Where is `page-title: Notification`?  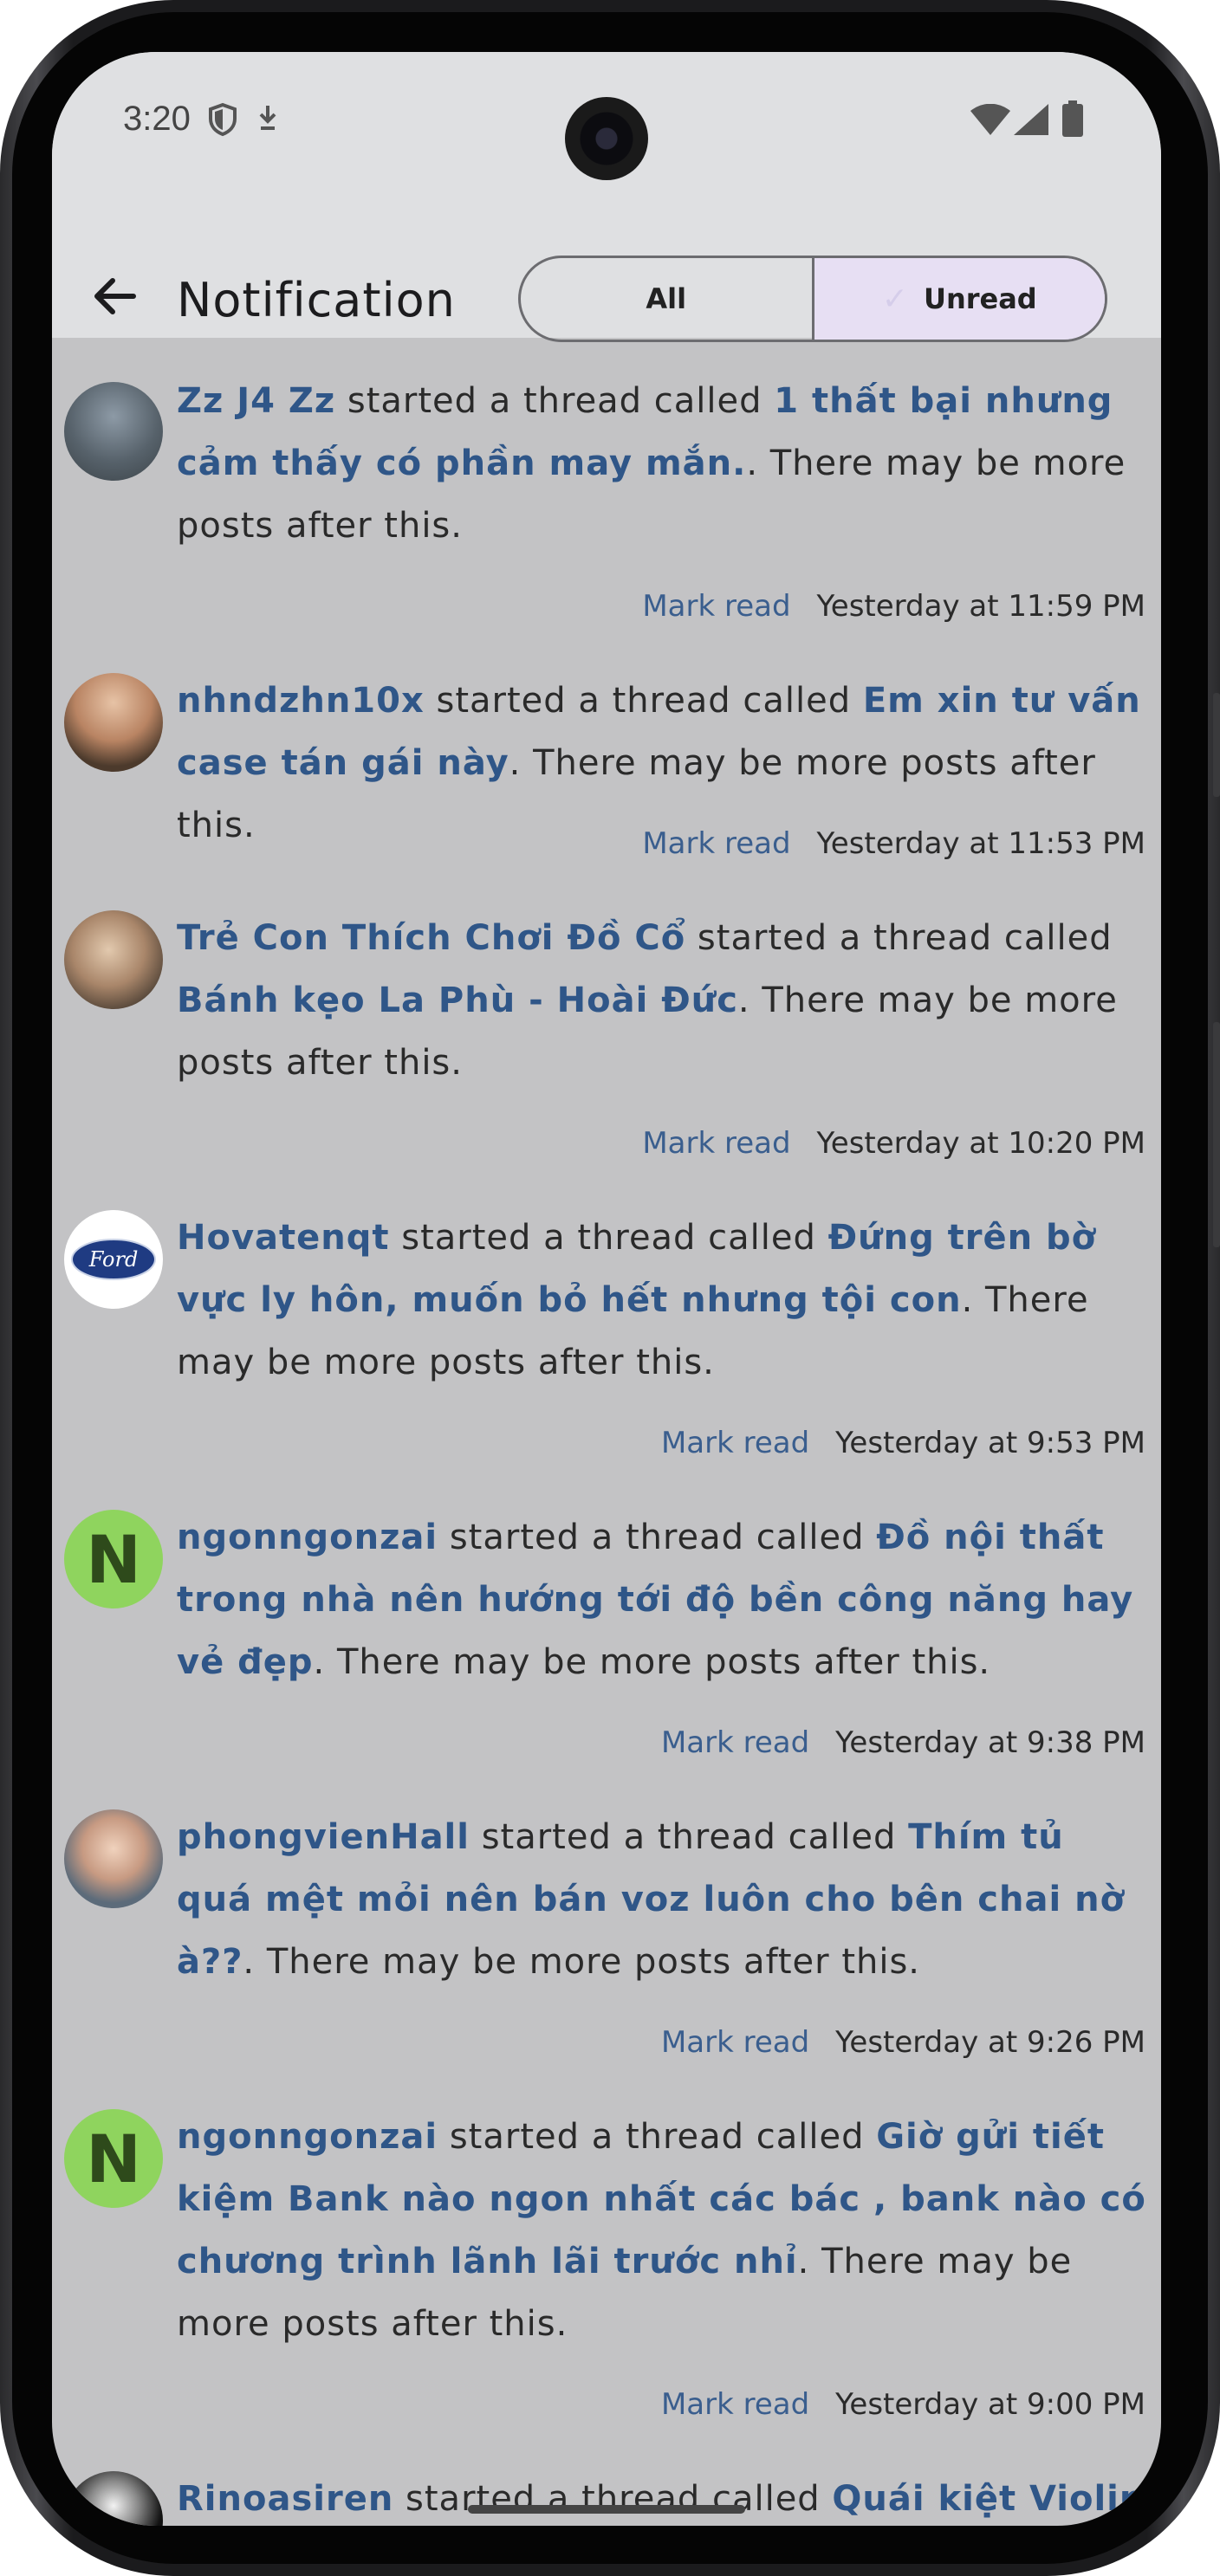
page-title: Notification is located at coordinates (316, 300).